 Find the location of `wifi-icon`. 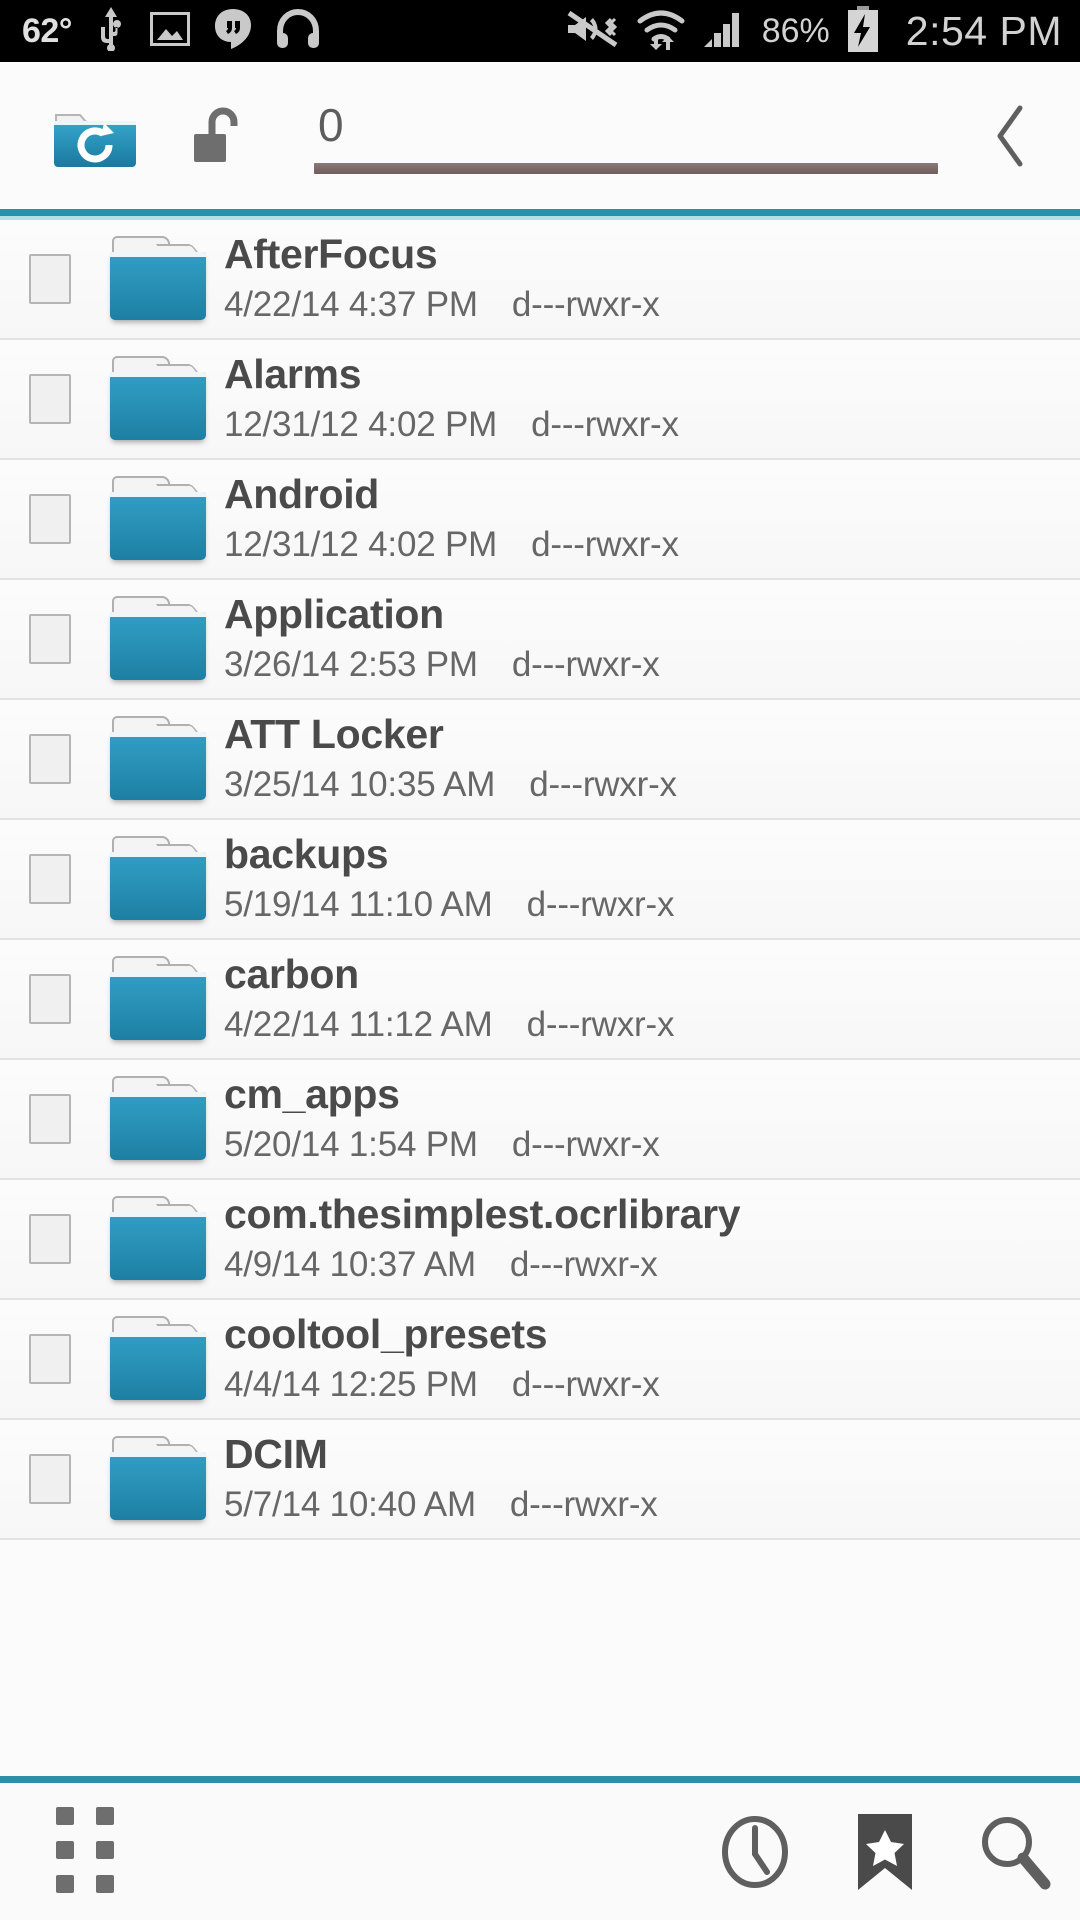

wifi-icon is located at coordinates (661, 31).